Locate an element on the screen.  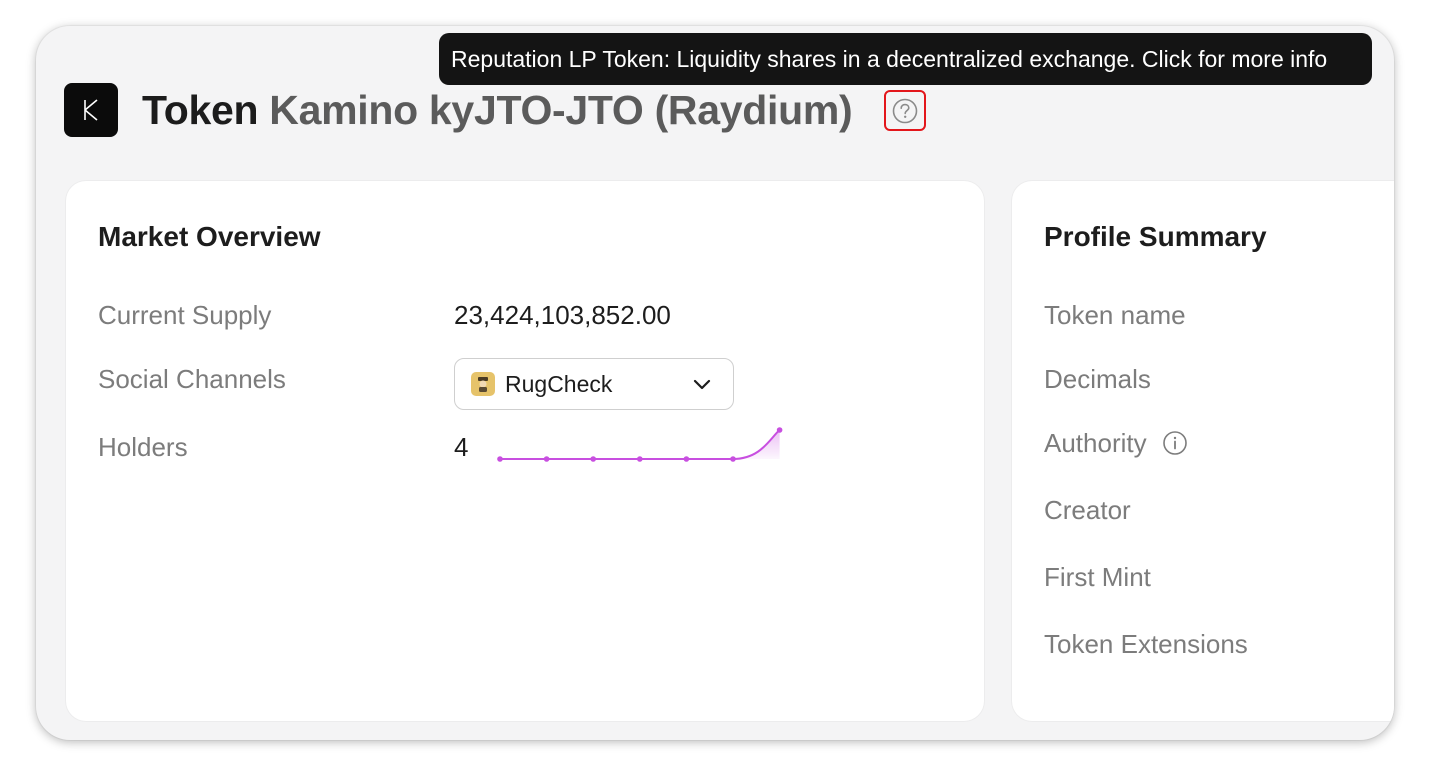
info-icon is located at coordinates (1175, 443).